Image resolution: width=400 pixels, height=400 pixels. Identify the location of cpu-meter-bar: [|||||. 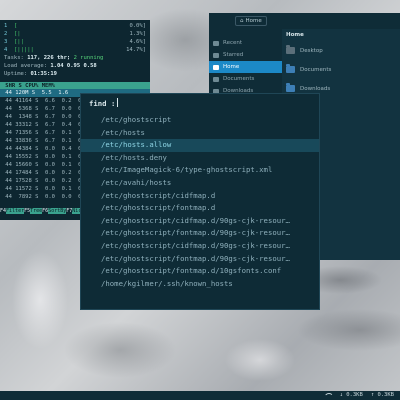
(24, 50).